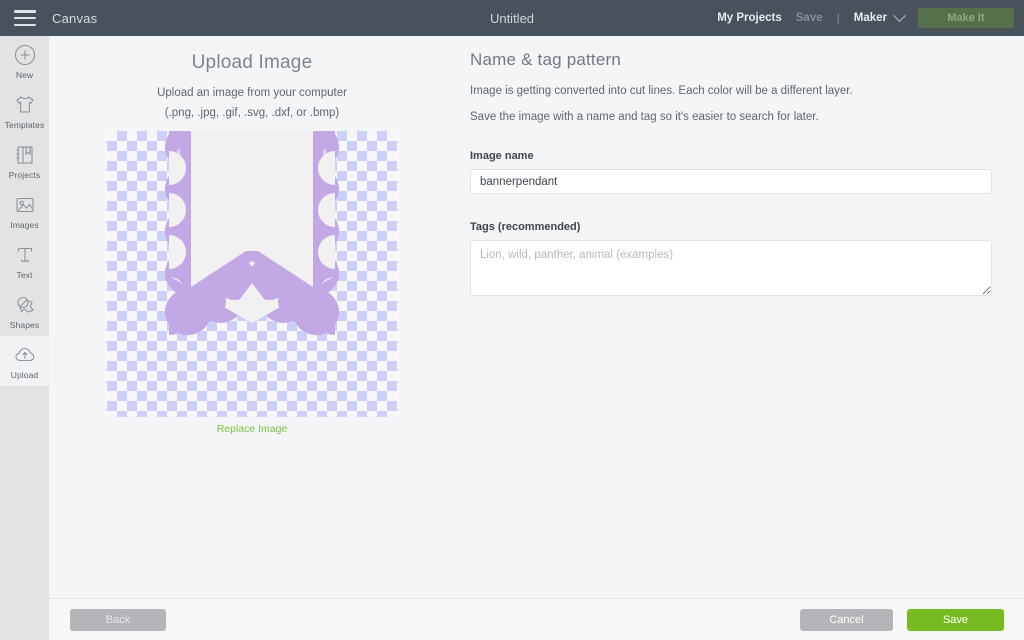 The width and height of the screenshot is (1024, 640). I want to click on sidebar-item-shapes: Shapes, so click(24, 311).